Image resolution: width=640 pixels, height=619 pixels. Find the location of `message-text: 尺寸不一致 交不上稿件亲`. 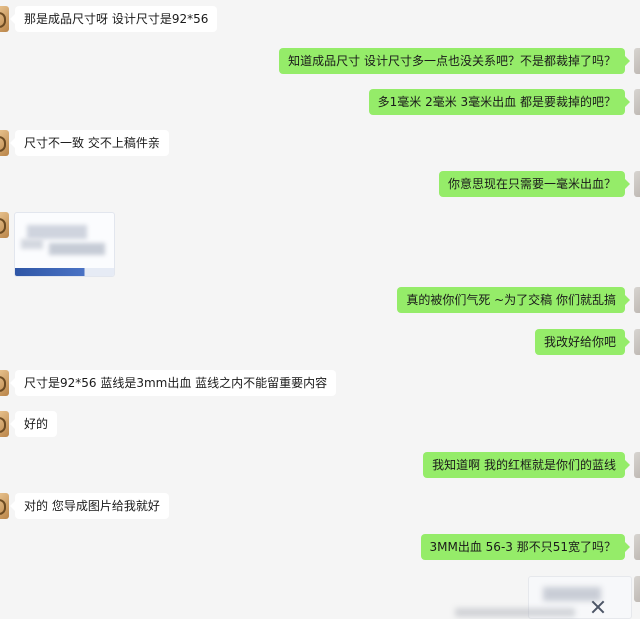

message-text: 尺寸不一致 交不上稿件亲 is located at coordinates (92, 143).